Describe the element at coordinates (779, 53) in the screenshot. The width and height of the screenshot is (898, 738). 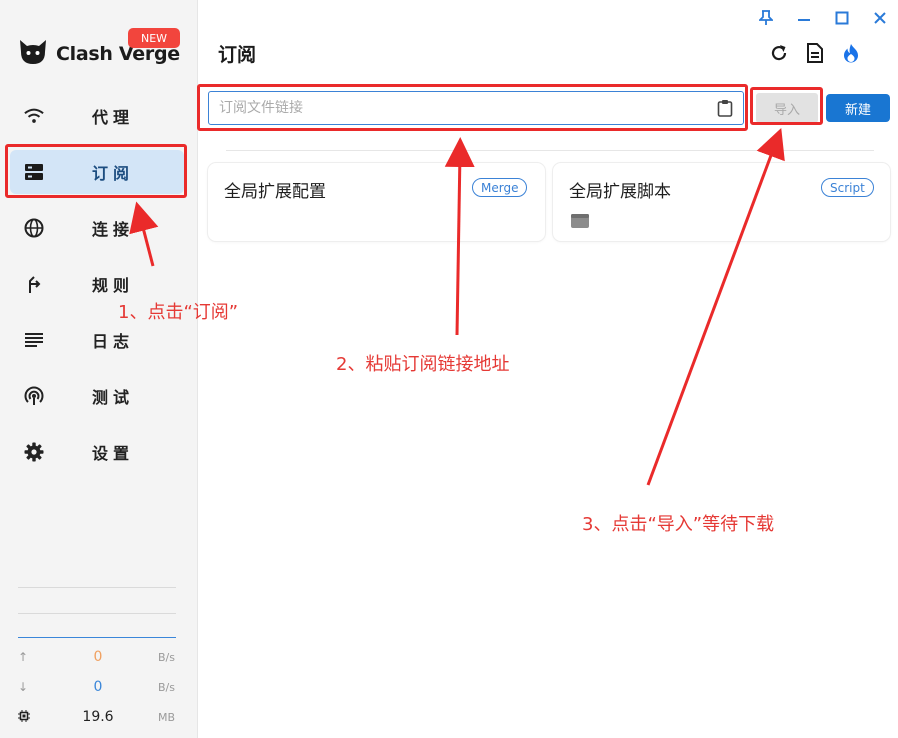
I see `refresh-icon` at that location.